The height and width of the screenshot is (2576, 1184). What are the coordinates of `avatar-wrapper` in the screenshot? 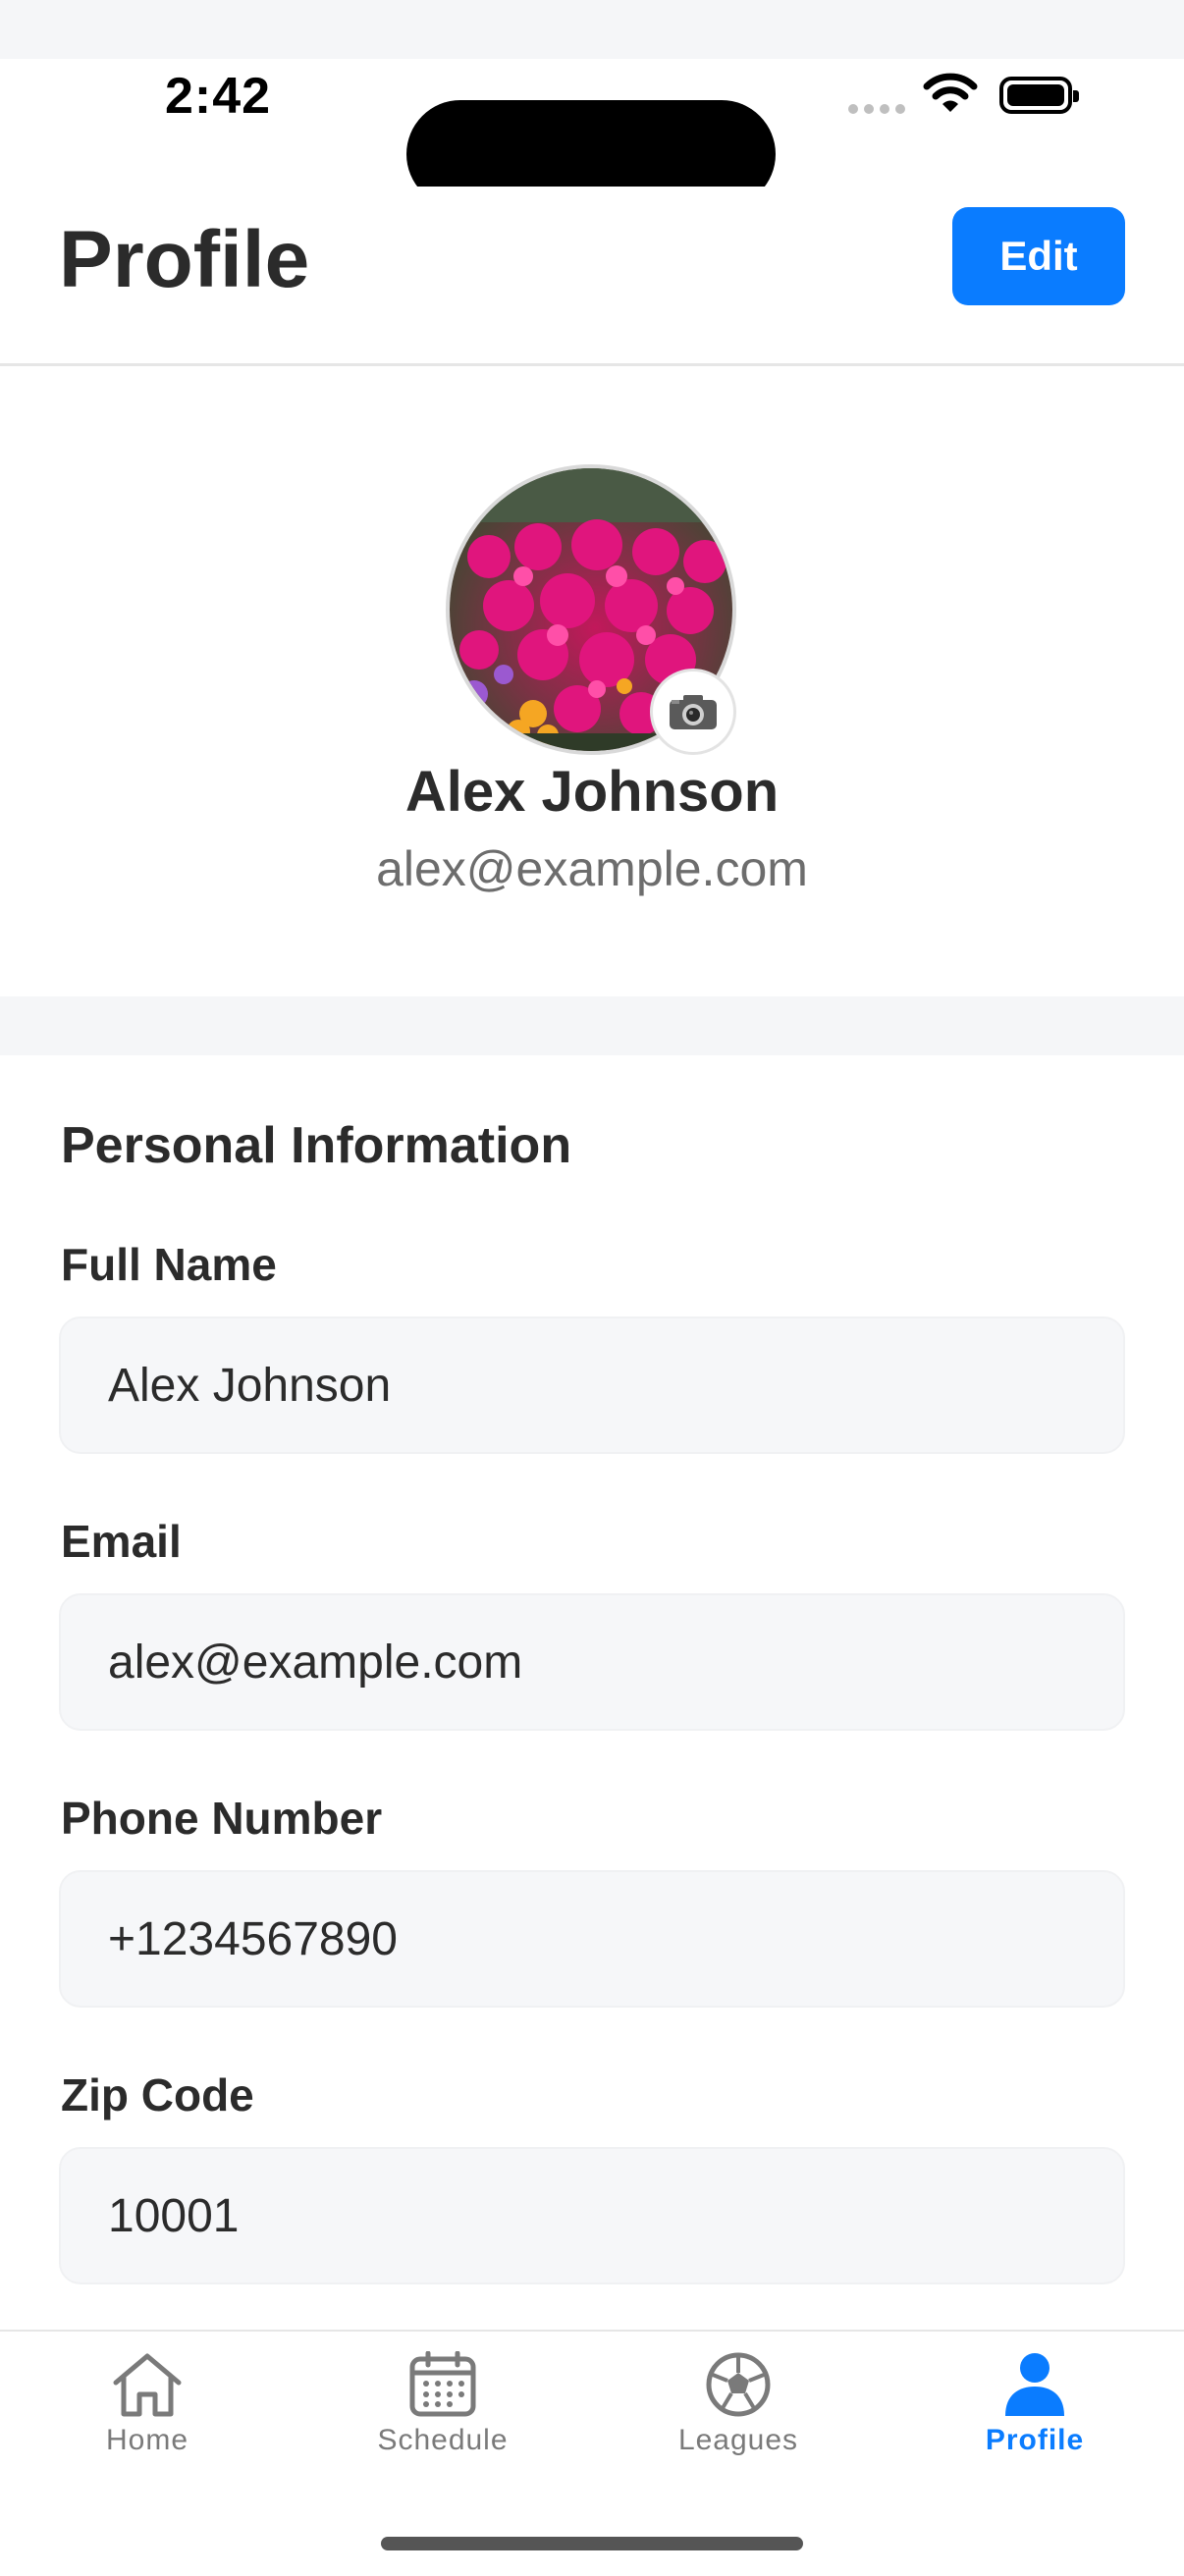 It's located at (591, 609).